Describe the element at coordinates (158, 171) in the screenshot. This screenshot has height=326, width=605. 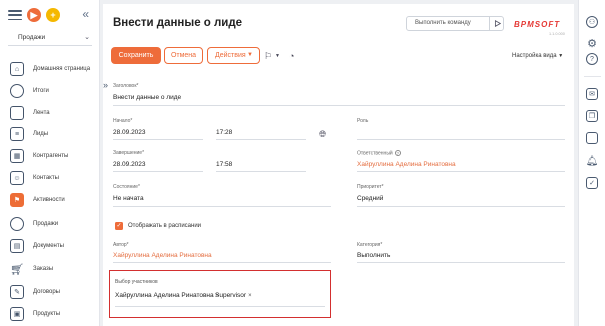
I see `end-date-underline` at that location.